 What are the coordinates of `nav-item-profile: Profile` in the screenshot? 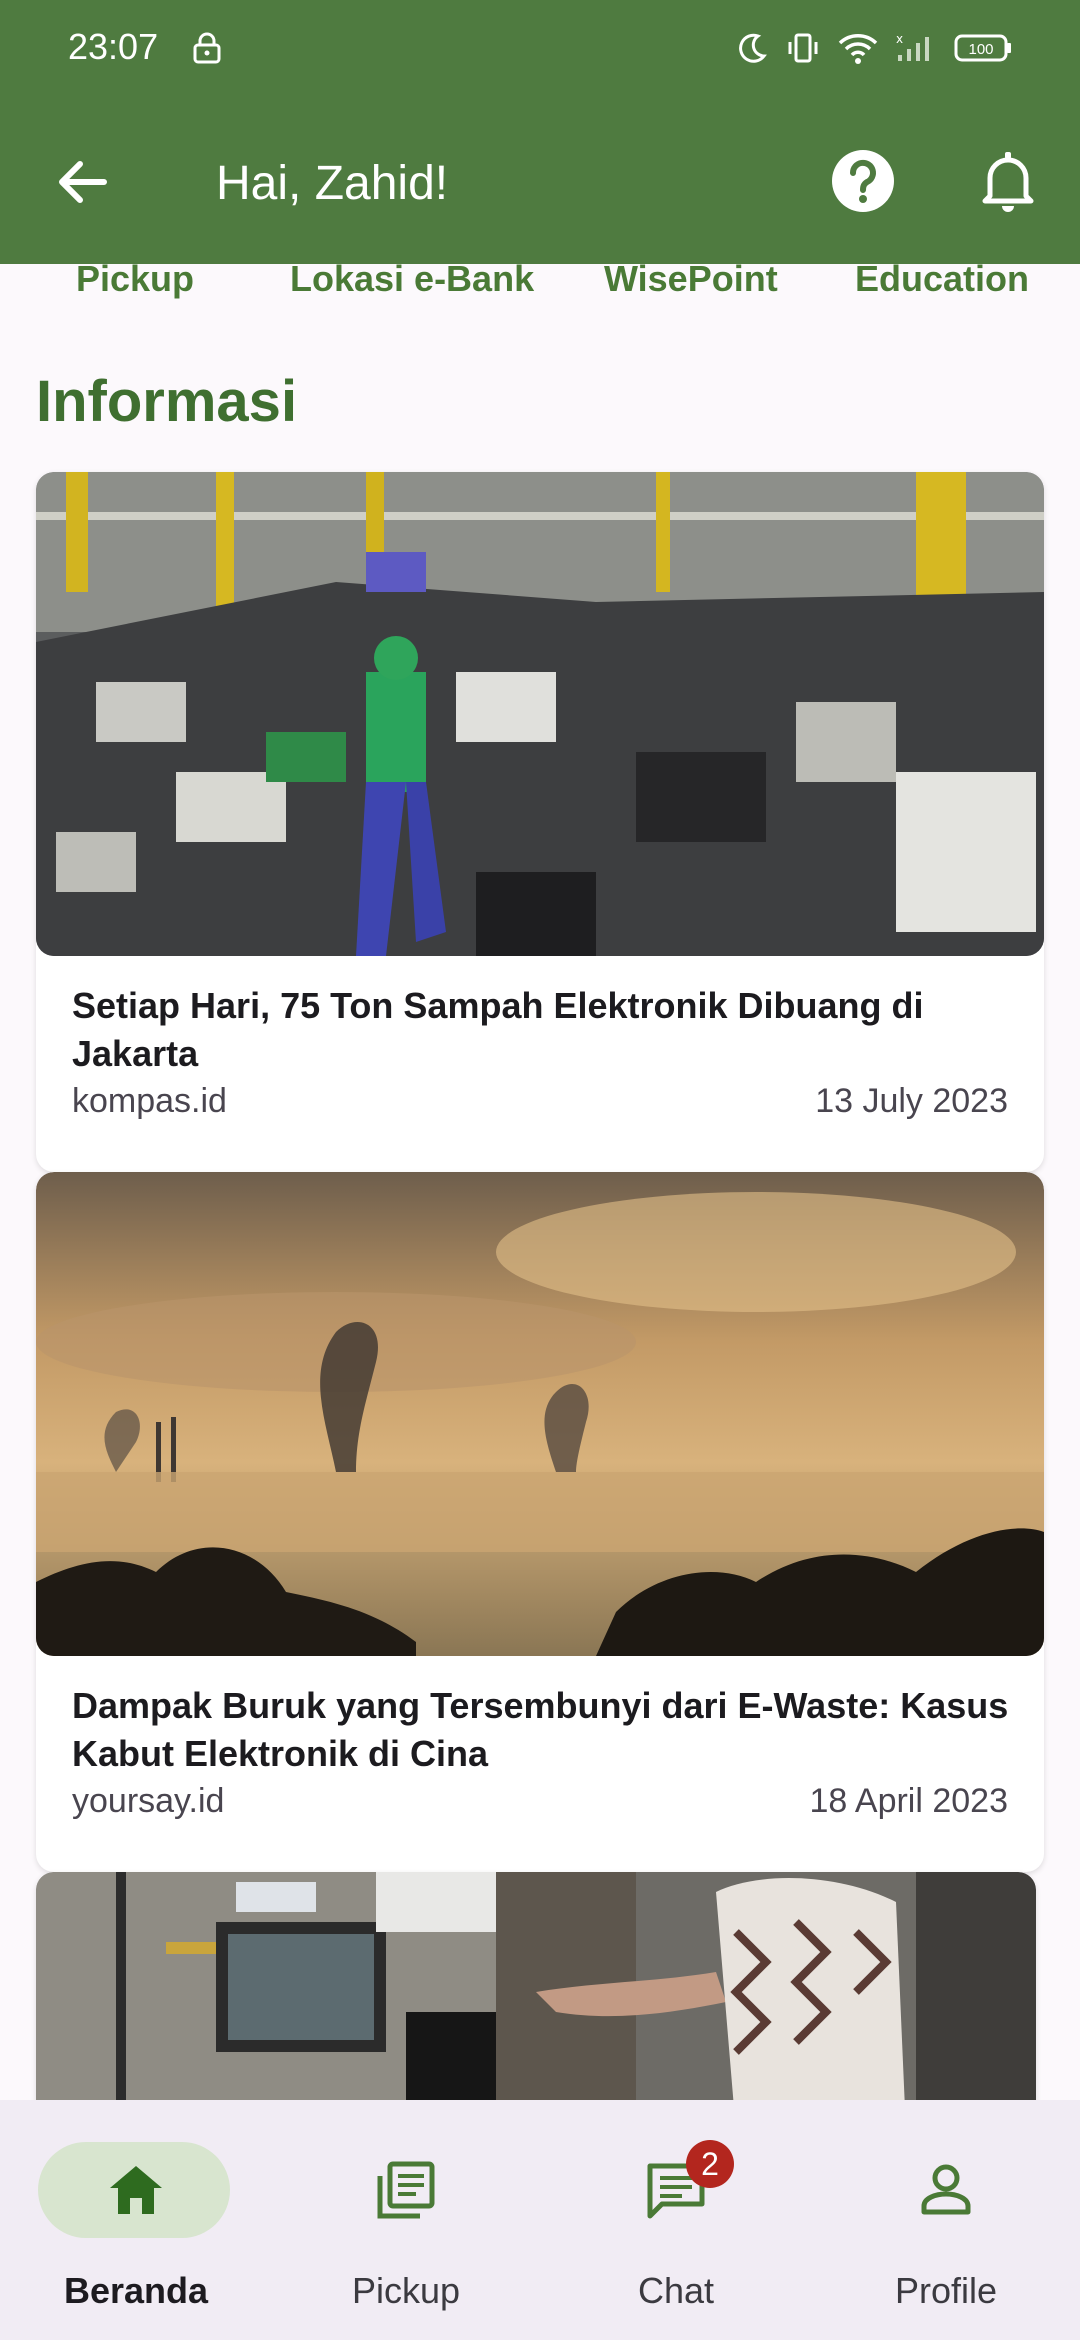 It's located at (946, 2226).